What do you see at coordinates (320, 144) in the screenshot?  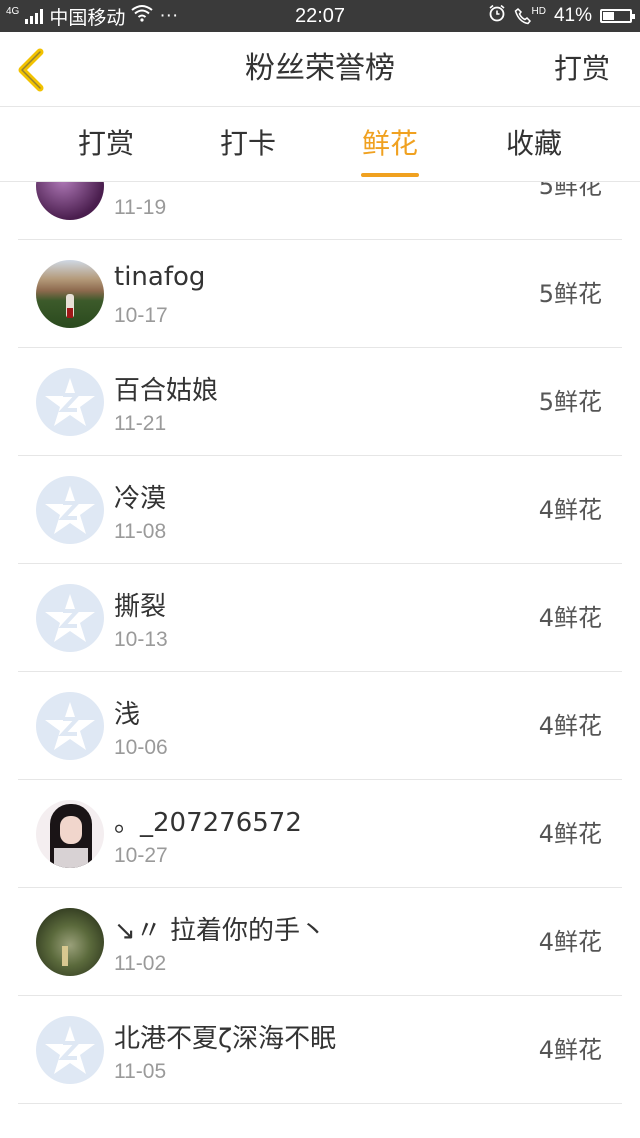 I see `tab-bar: 打赏 打卡 鲜花 收藏` at bounding box center [320, 144].